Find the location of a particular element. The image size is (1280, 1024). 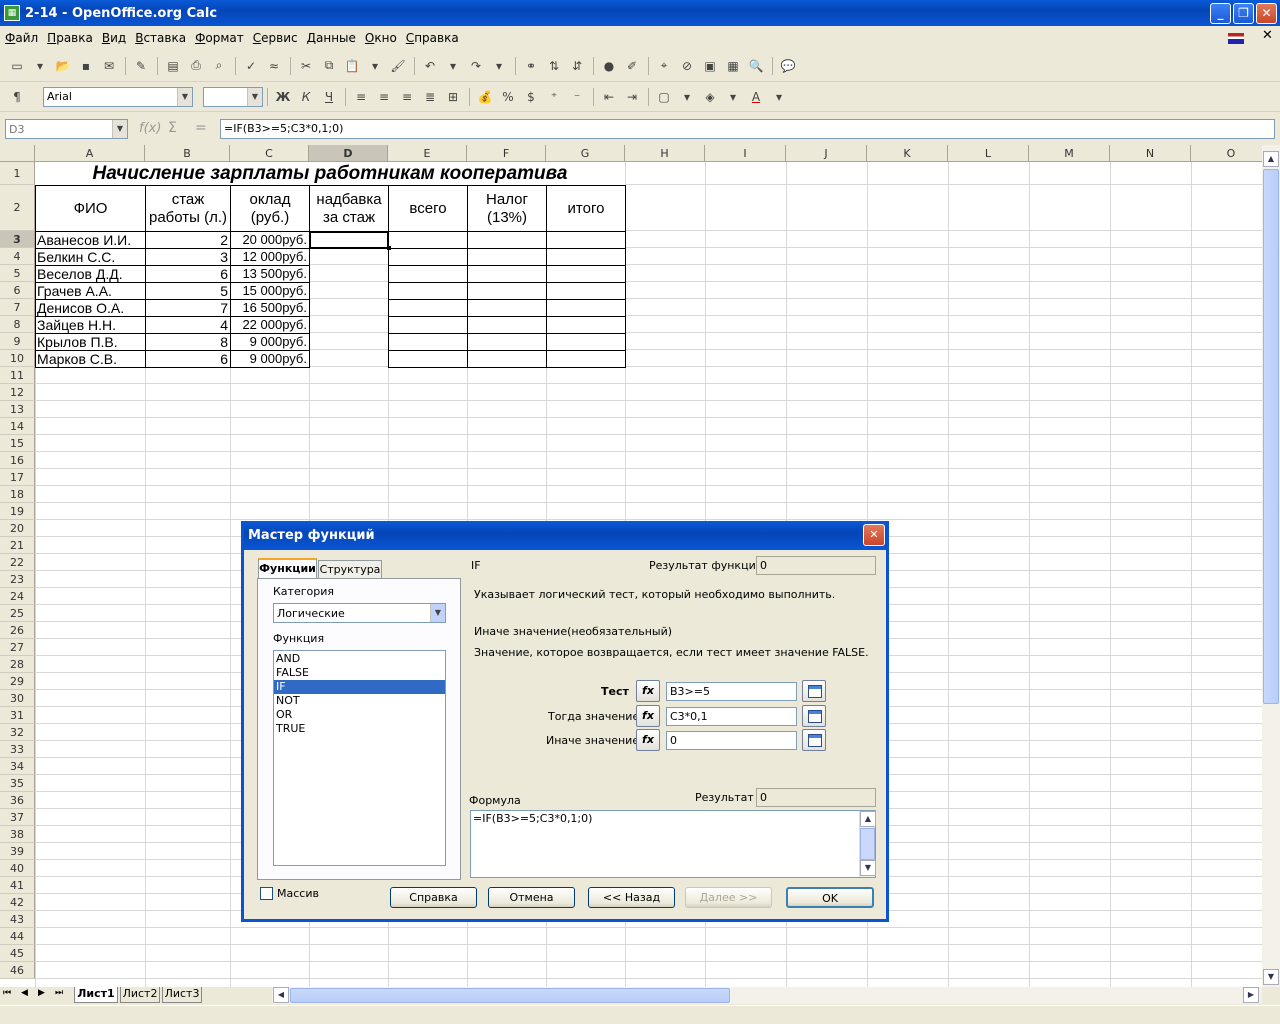

find-replace-icon: ⌖ is located at coordinates (664, 66).